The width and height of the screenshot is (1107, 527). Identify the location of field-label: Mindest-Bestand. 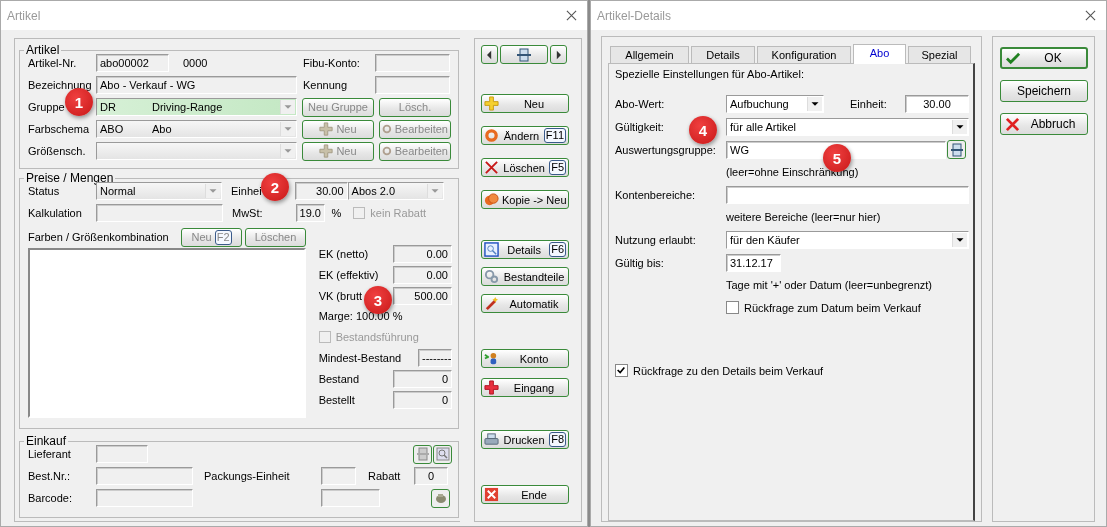
(360, 357).